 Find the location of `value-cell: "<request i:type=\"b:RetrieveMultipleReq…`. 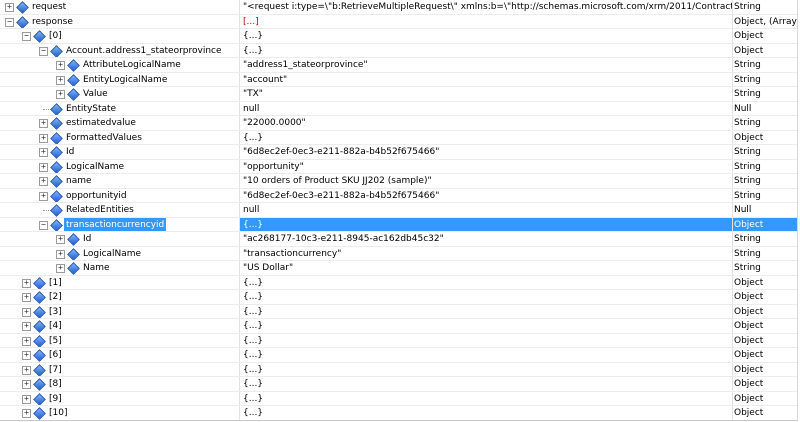

value-cell: "<request i:type=\"b:RetrieveMultipleReq… is located at coordinates (486, 7).